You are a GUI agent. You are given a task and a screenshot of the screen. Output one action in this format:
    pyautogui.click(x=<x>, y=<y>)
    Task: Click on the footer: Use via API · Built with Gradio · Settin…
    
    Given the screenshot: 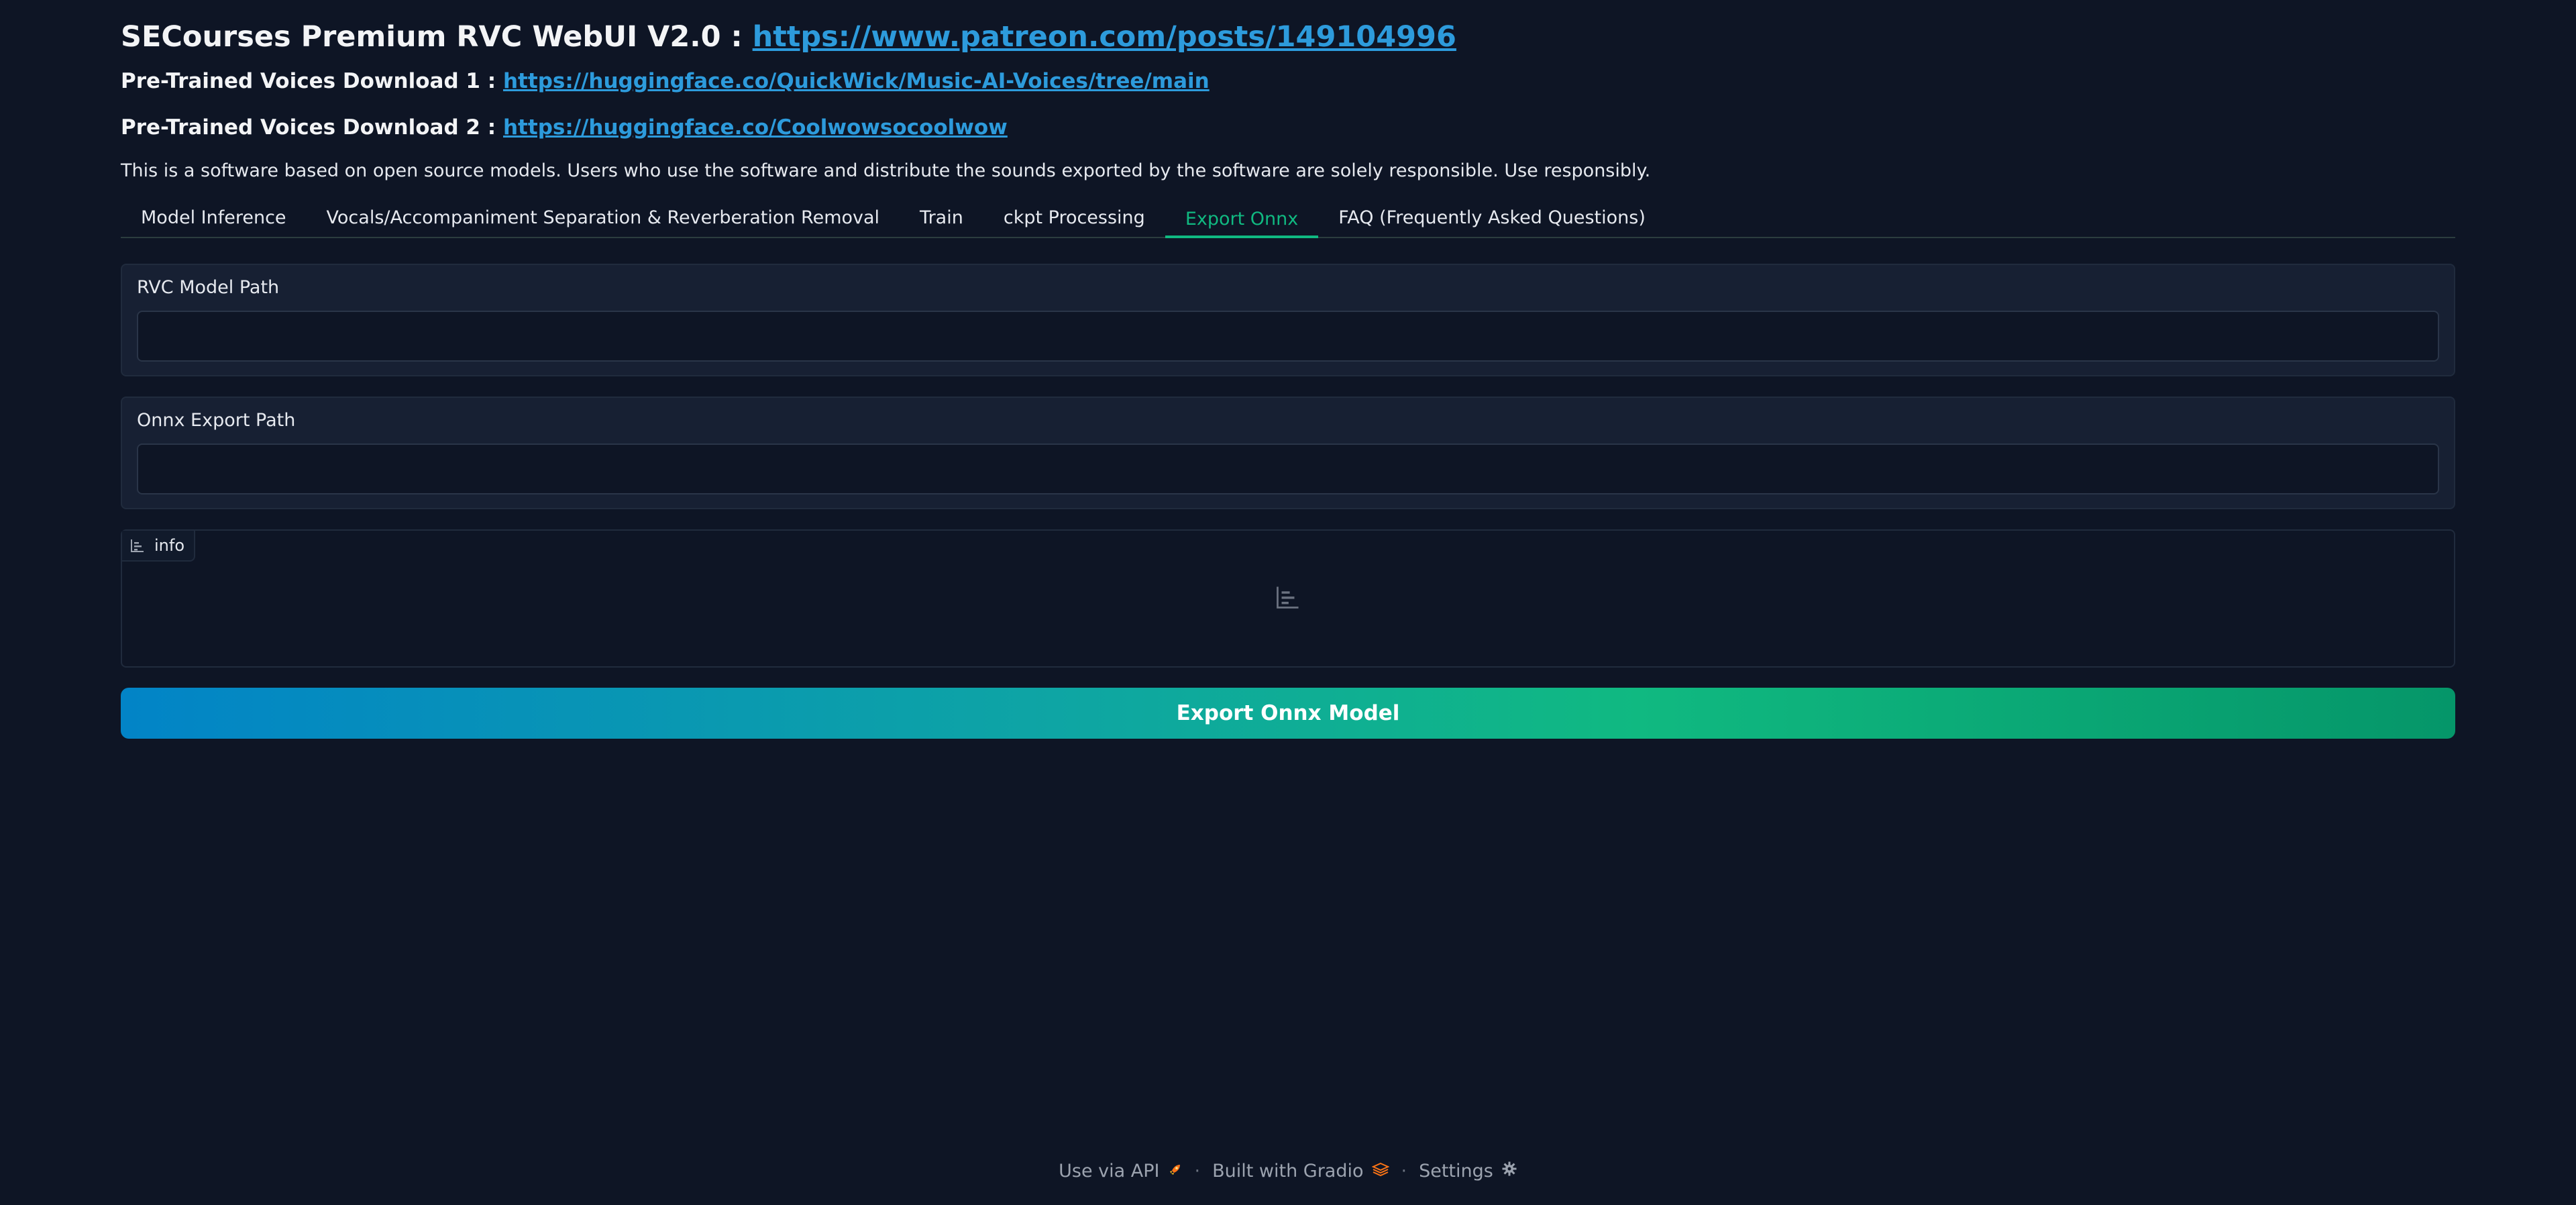 What is the action you would take?
    pyautogui.click(x=1288, y=1170)
    